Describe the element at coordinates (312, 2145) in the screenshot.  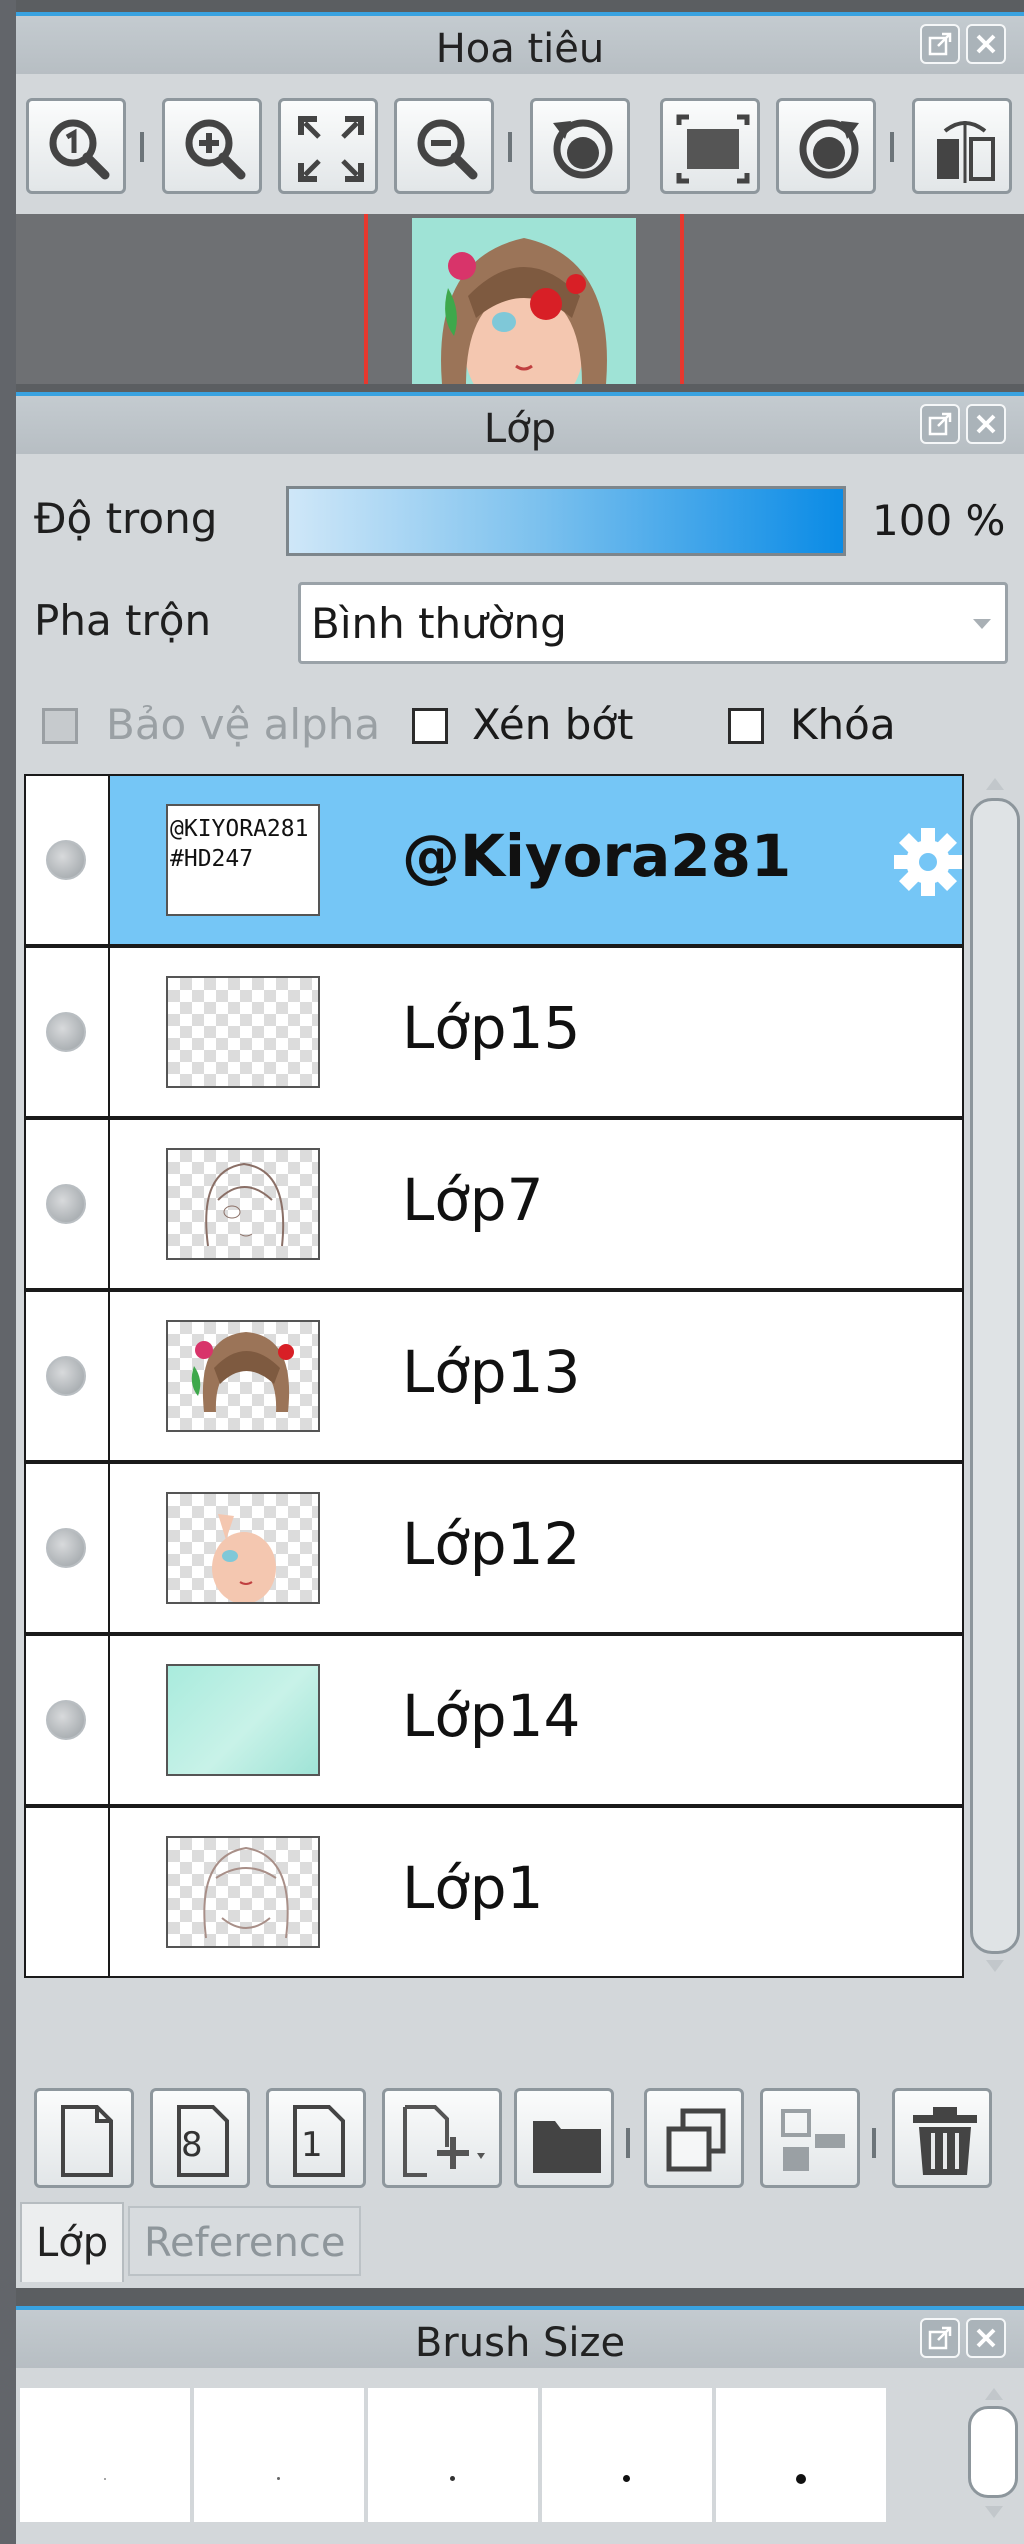
I see `new-1bit-layer-label: 1` at that location.